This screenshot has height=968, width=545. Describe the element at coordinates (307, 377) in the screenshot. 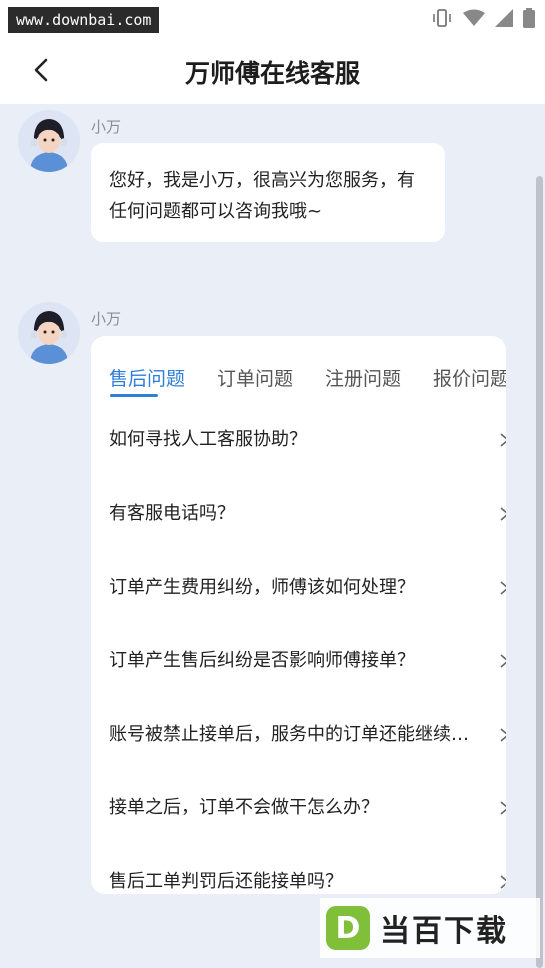

I see `faq-tabs: 售后问题 订单问题 注册问题 报价问题` at that location.